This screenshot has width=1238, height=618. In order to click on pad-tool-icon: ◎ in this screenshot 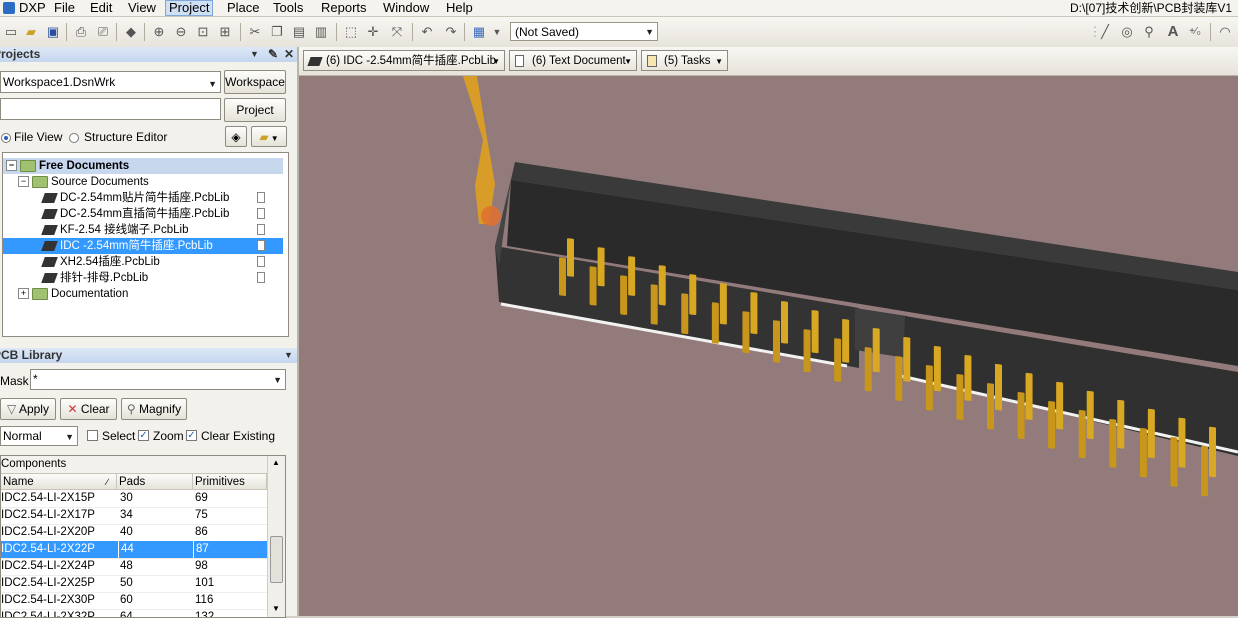, I will do `click(1127, 32)`.